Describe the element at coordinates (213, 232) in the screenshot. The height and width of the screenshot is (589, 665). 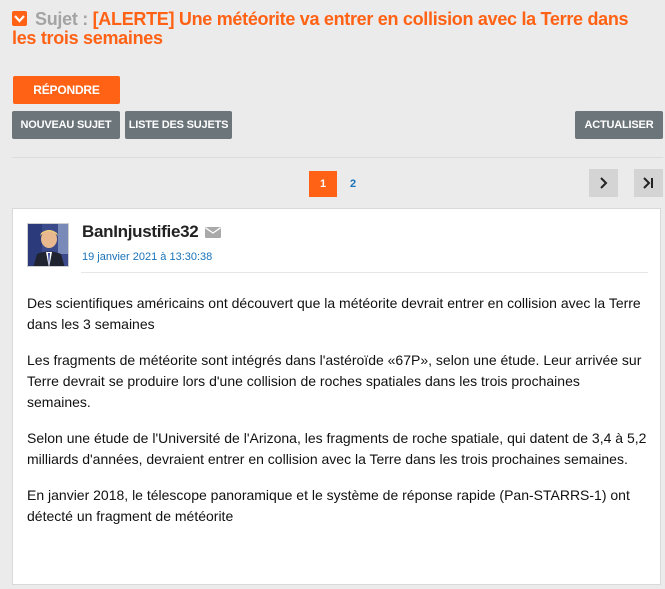
I see `mail-icon` at that location.